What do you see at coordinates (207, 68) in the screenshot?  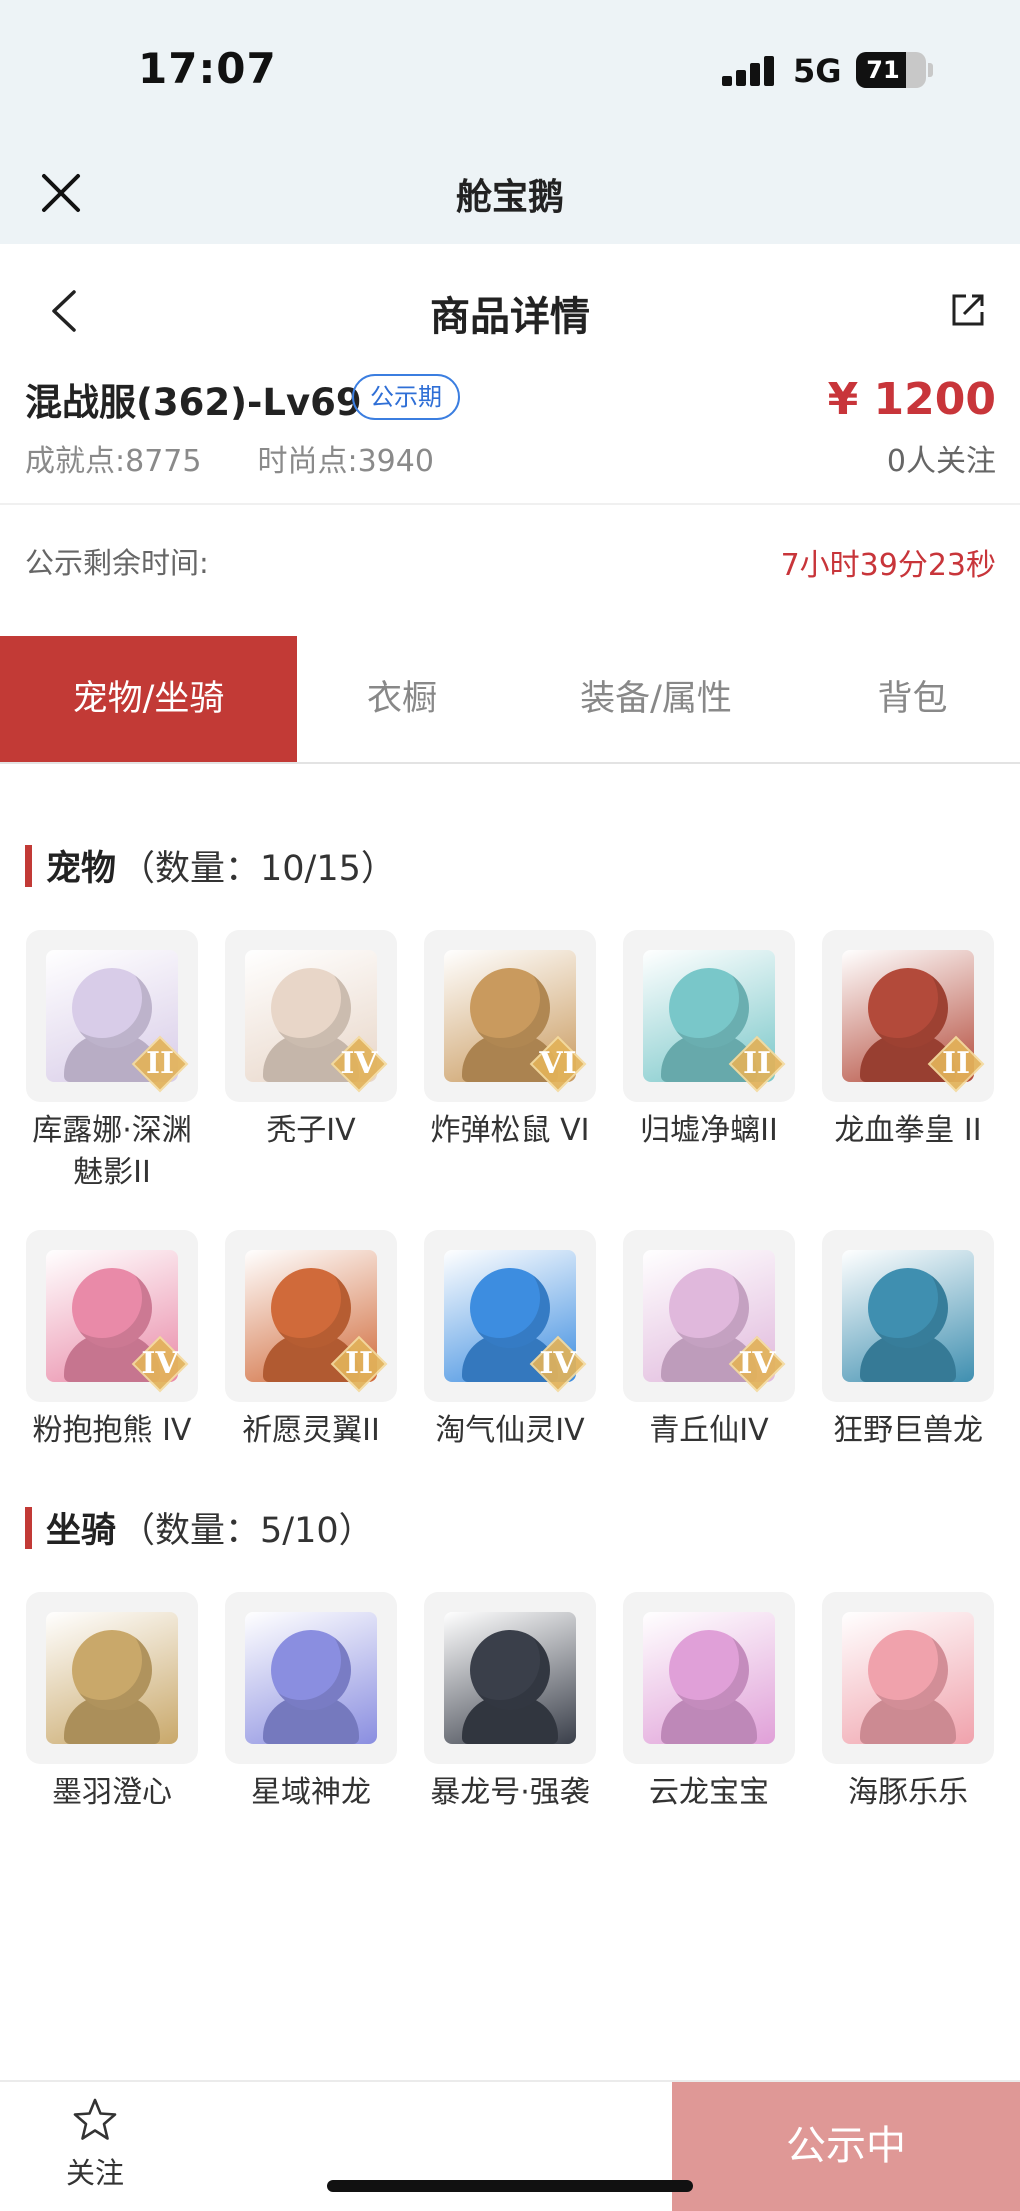 I see `status-time: 17:07` at bounding box center [207, 68].